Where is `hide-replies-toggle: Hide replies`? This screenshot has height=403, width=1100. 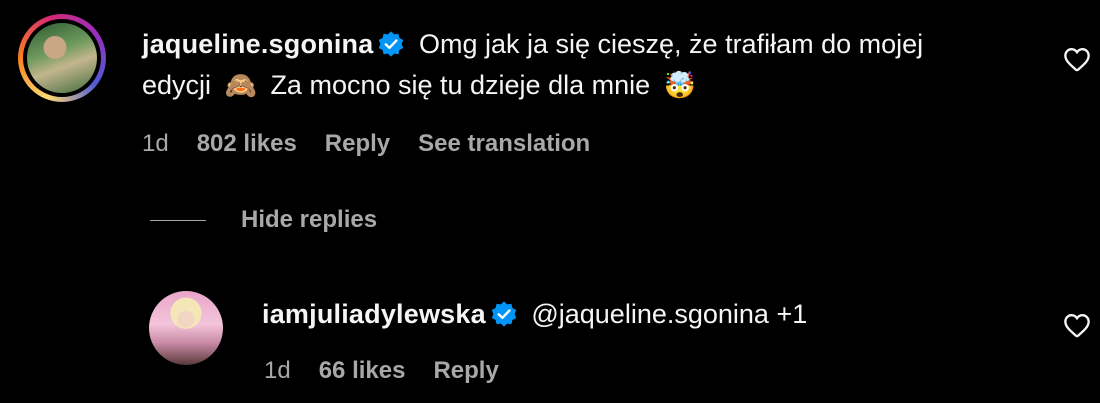 hide-replies-toggle: Hide replies is located at coordinates (263, 220).